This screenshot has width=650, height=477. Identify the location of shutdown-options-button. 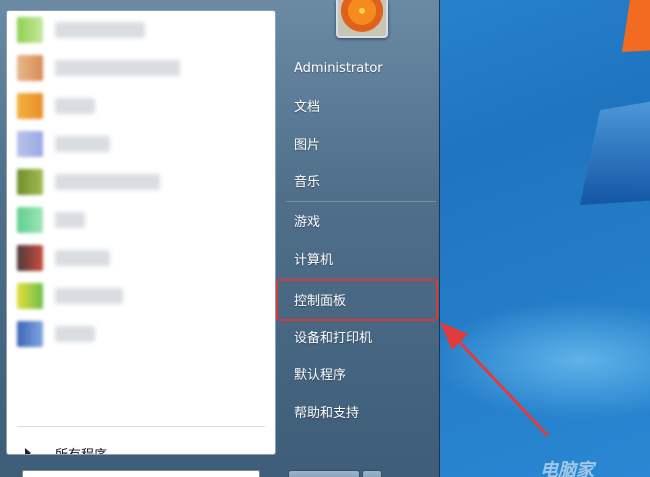
(372, 473).